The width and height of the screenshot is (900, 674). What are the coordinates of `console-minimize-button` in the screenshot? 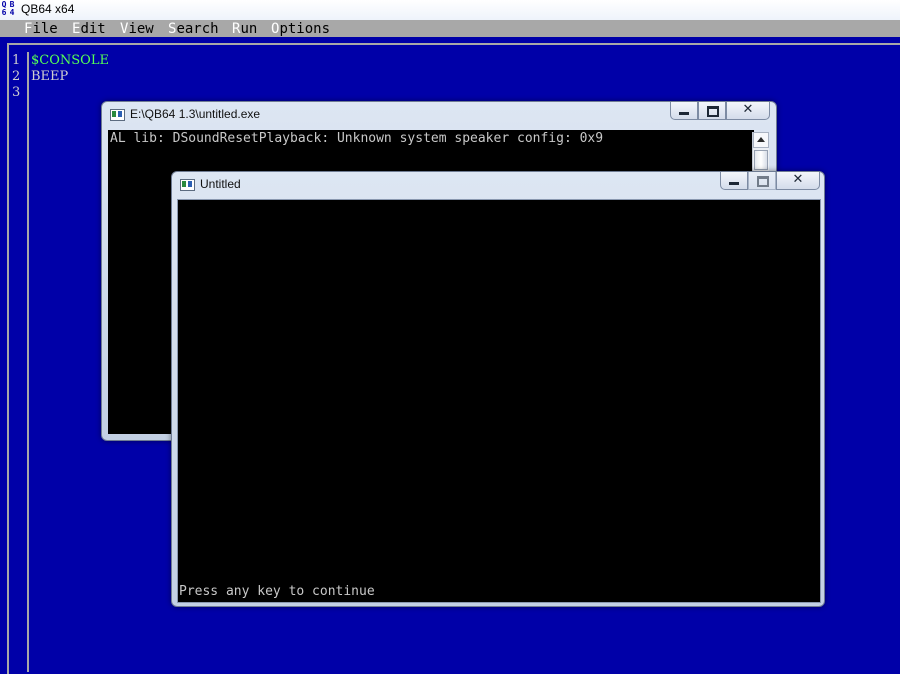 It's located at (684, 111).